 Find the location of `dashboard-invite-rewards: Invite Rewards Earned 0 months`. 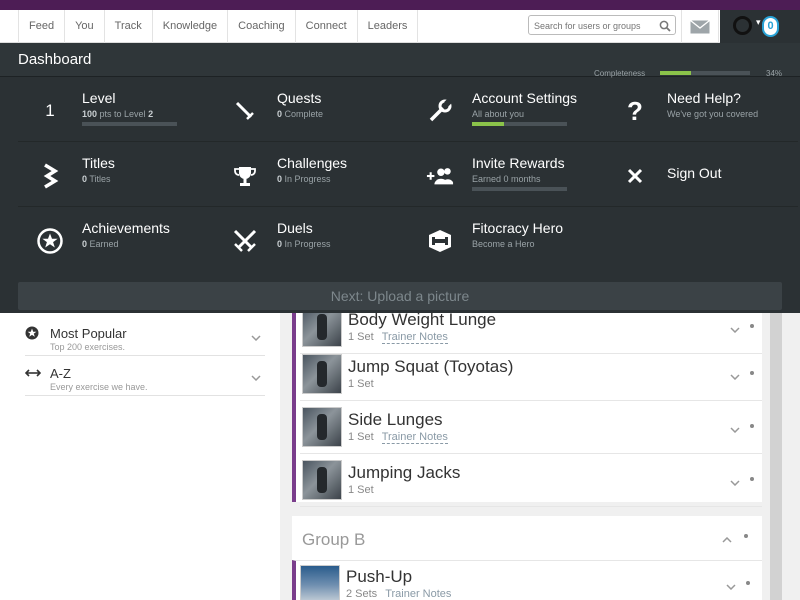

dashboard-invite-rewards: Invite Rewards Earned 0 months is located at coordinates (505, 174).